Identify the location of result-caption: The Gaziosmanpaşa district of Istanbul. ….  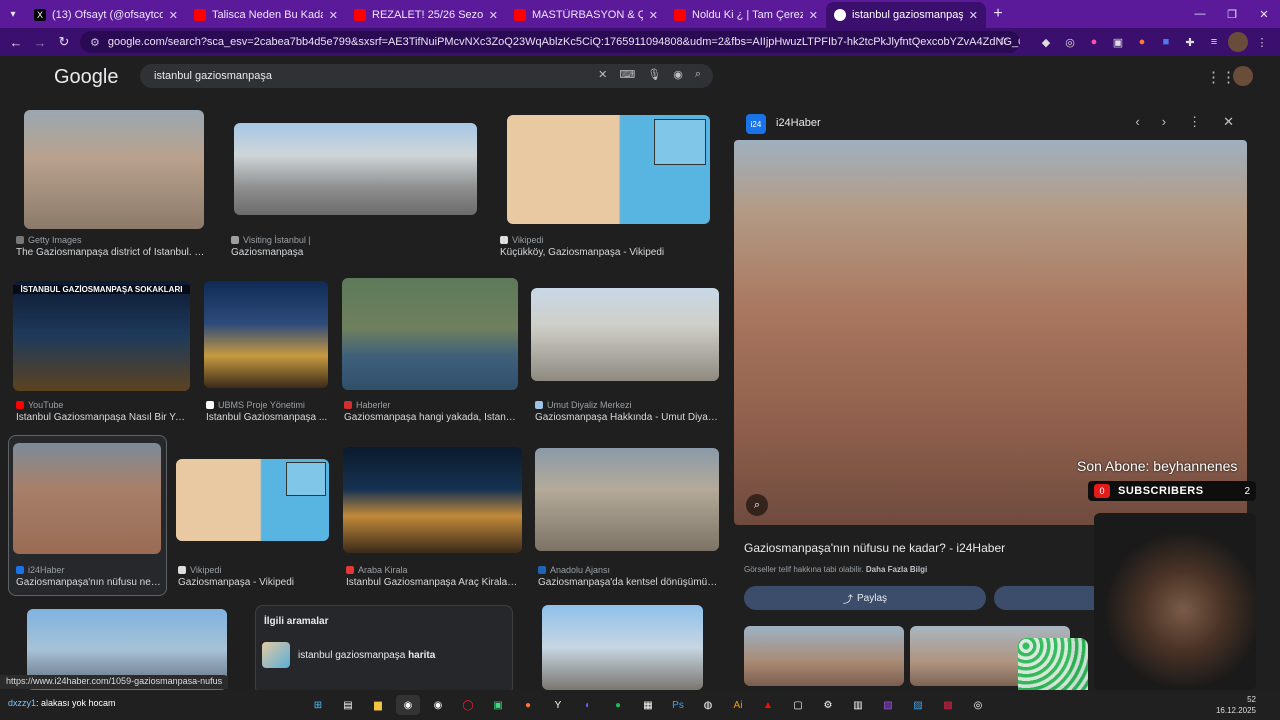
(113, 252).